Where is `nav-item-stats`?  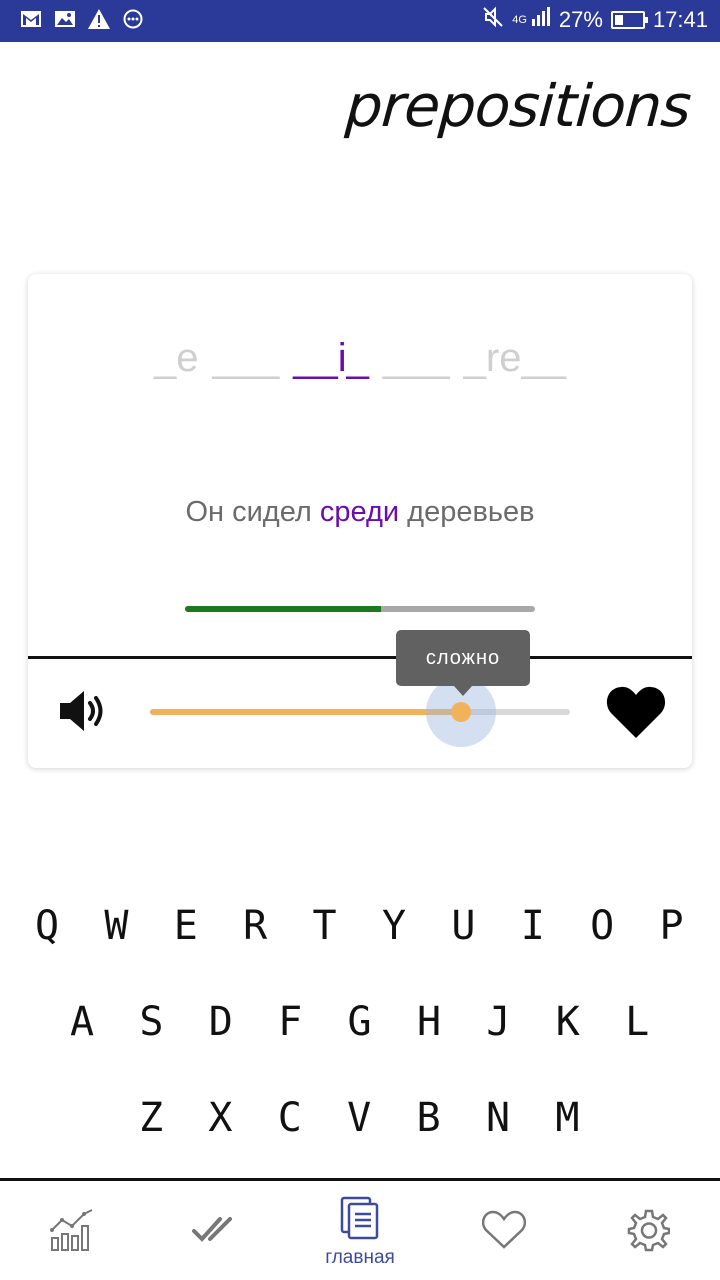 nav-item-stats is located at coordinates (72, 1230).